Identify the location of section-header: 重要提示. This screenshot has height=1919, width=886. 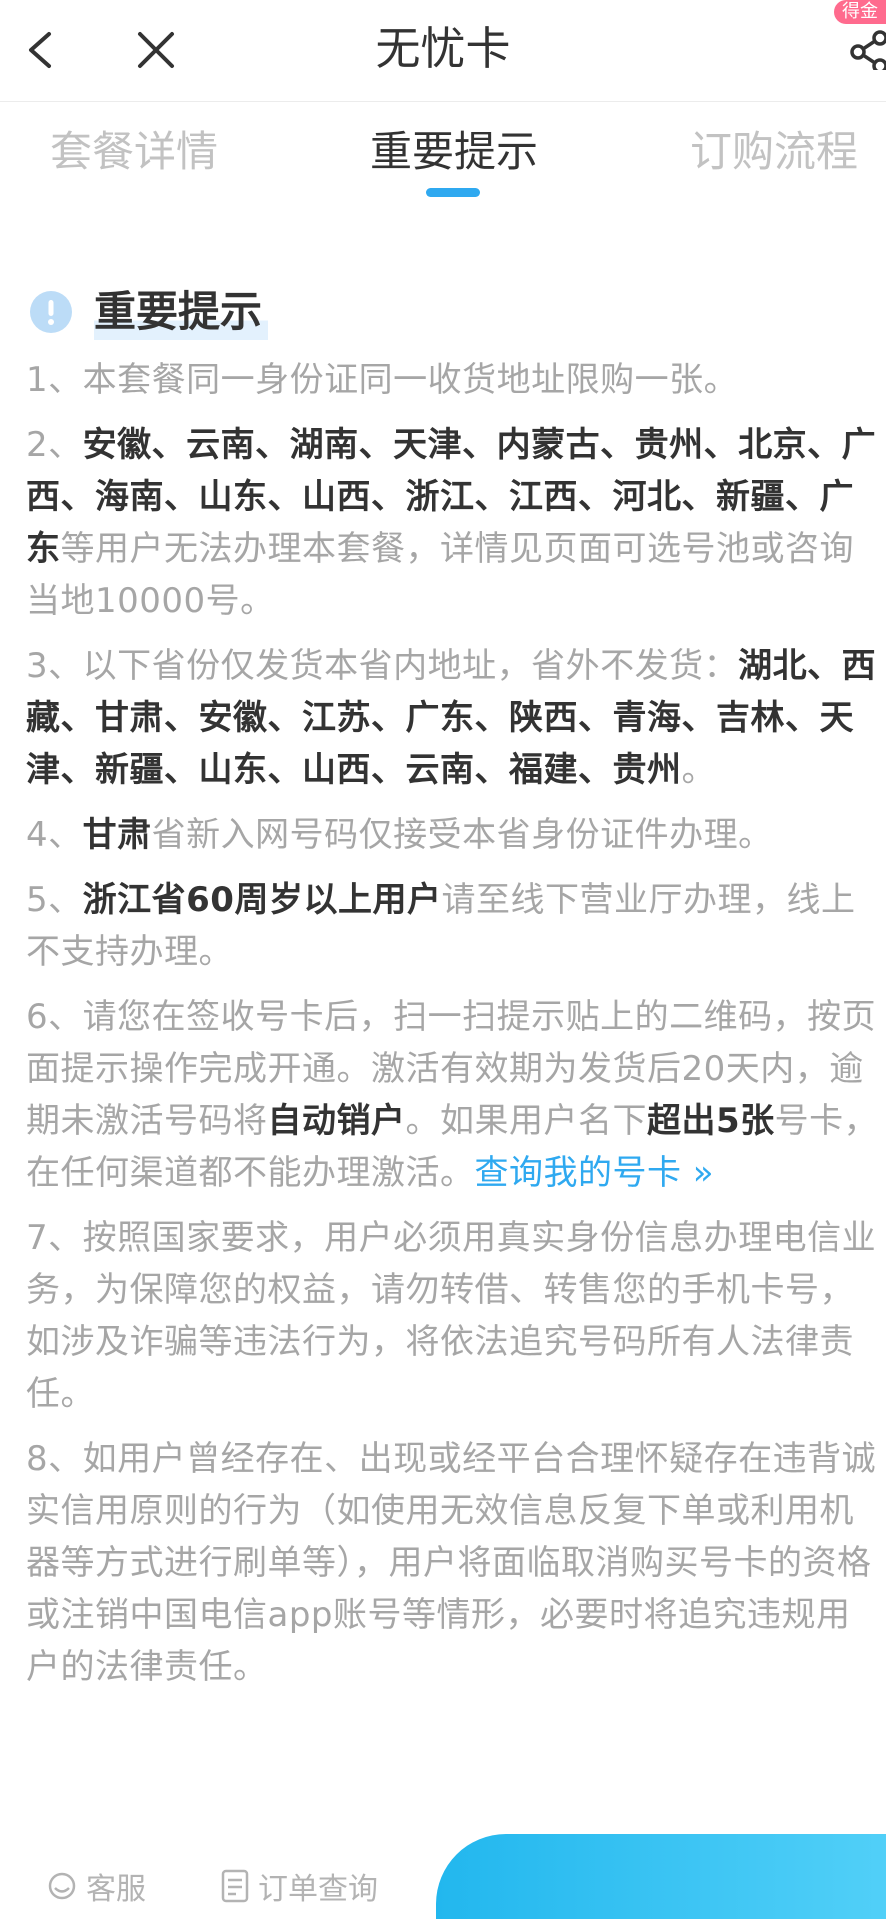
(149, 312).